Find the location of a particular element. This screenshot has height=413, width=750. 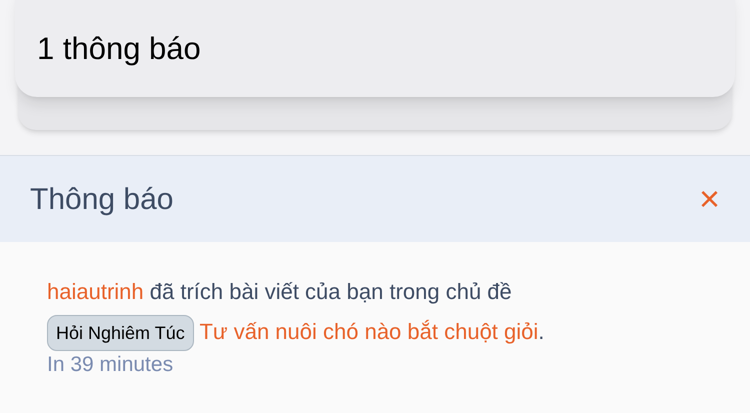

user-link: haiautrinh is located at coordinates (95, 291).